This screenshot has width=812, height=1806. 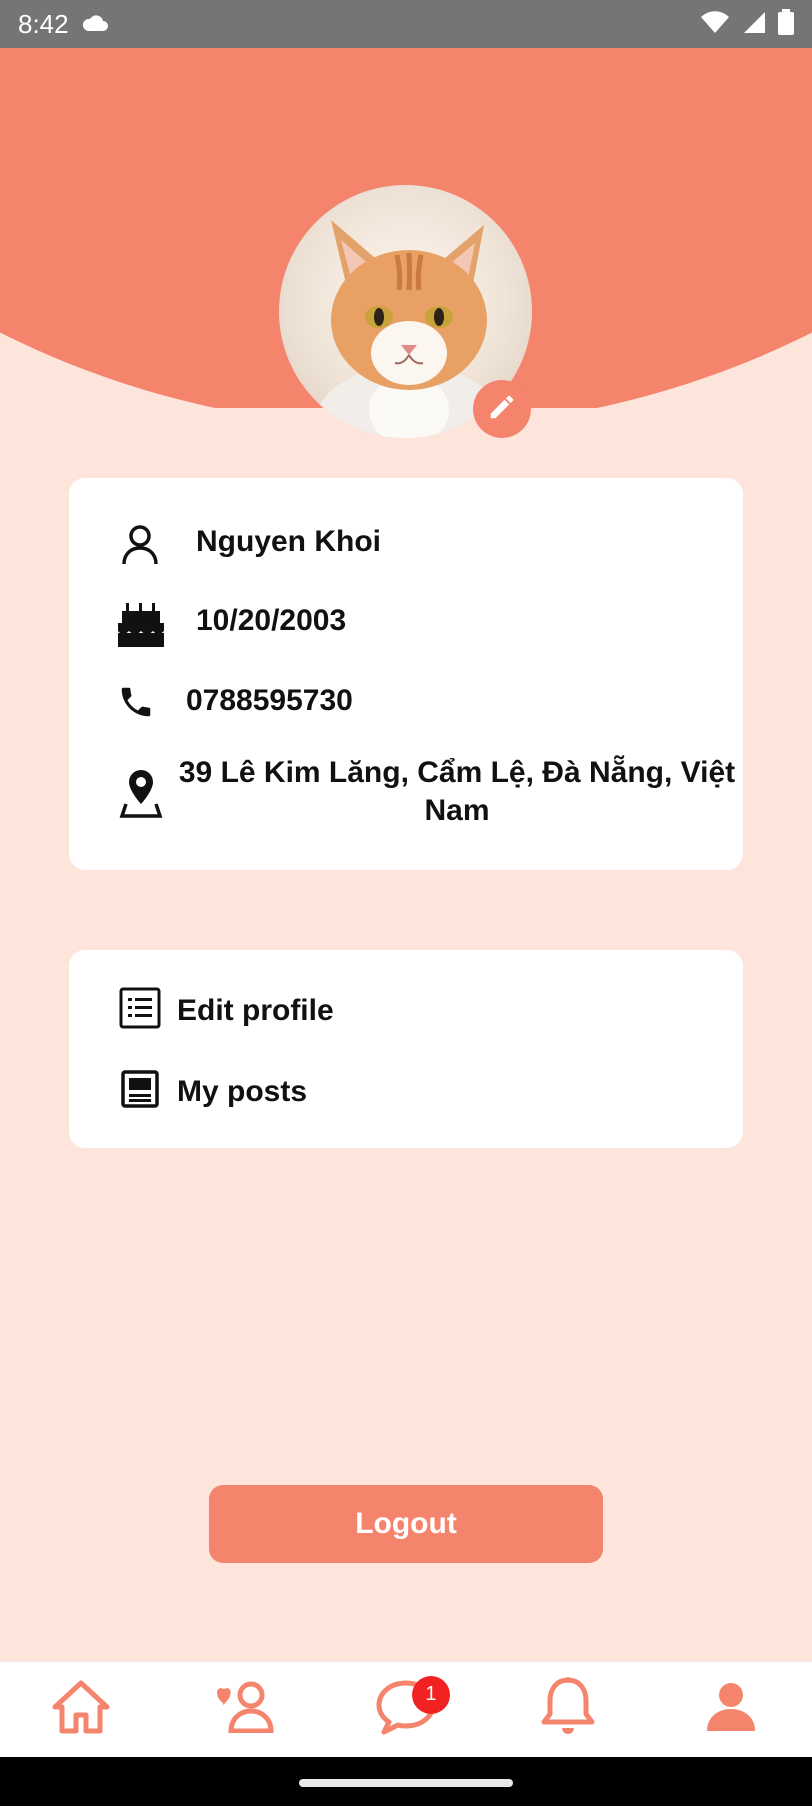 I want to click on edit-profile-label: Edit profile, so click(x=255, y=1010).